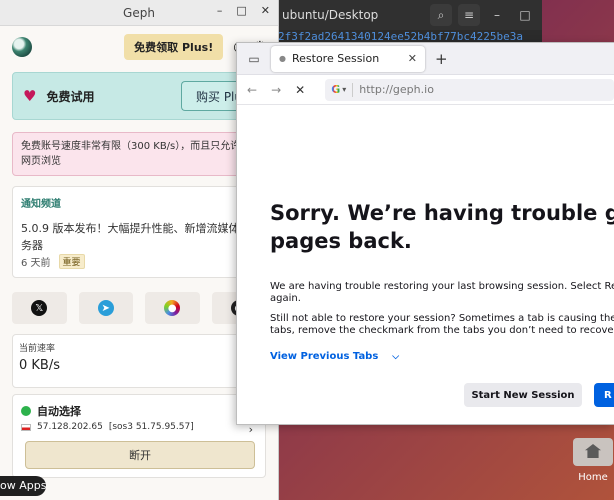 The height and width of the screenshot is (500, 614). What do you see at coordinates (469, 89) in the screenshot?
I see `url-bar: G ▾ http://geph.io` at bounding box center [469, 89].